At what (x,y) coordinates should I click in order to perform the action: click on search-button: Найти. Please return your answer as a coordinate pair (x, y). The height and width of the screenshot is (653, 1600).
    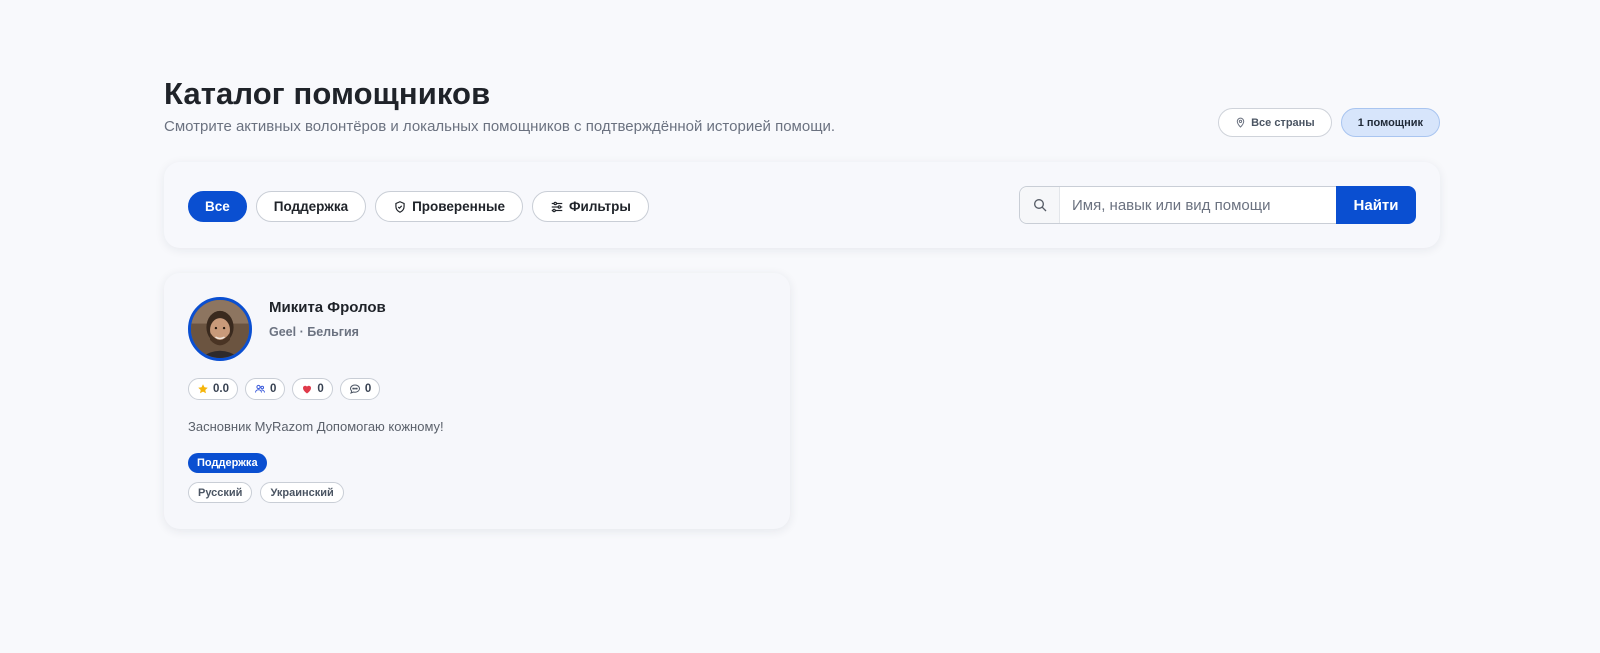
    Looking at the image, I should click on (1376, 205).